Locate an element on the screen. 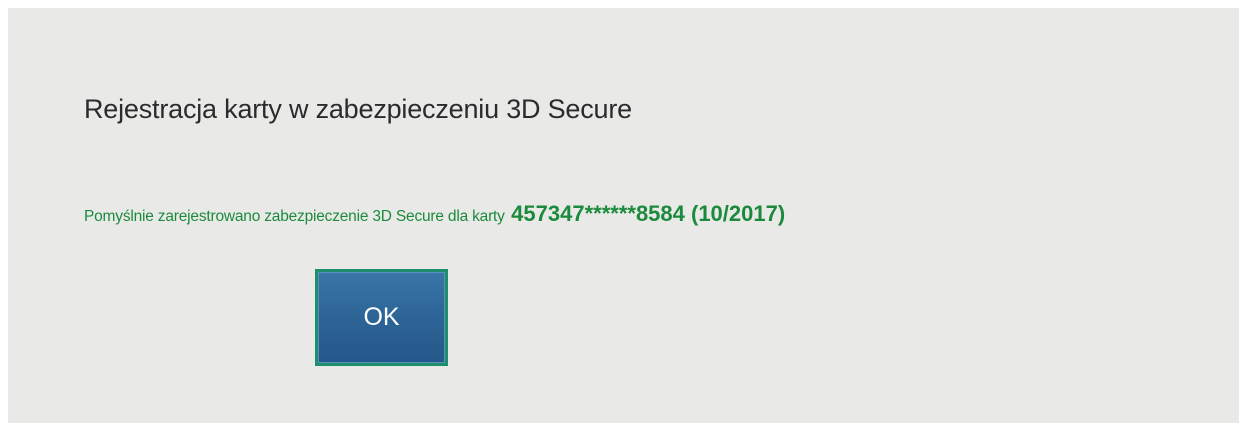 The width and height of the screenshot is (1239, 423). ok-button-label: OK is located at coordinates (381, 317).